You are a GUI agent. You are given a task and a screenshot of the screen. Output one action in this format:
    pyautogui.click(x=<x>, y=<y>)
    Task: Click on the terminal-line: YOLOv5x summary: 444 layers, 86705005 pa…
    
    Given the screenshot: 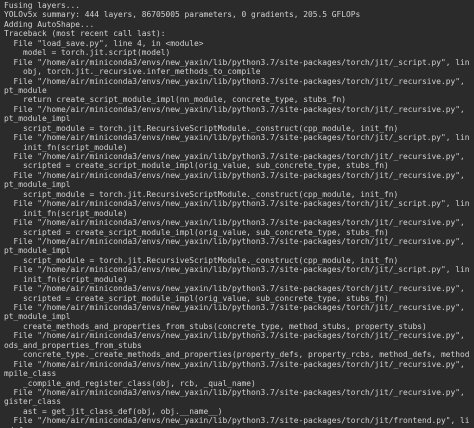 What is the action you would take?
    pyautogui.click(x=182, y=15)
    